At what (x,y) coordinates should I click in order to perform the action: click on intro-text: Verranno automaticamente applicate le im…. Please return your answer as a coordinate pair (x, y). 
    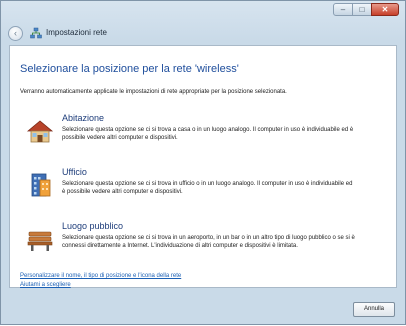
    Looking at the image, I should click on (153, 92).